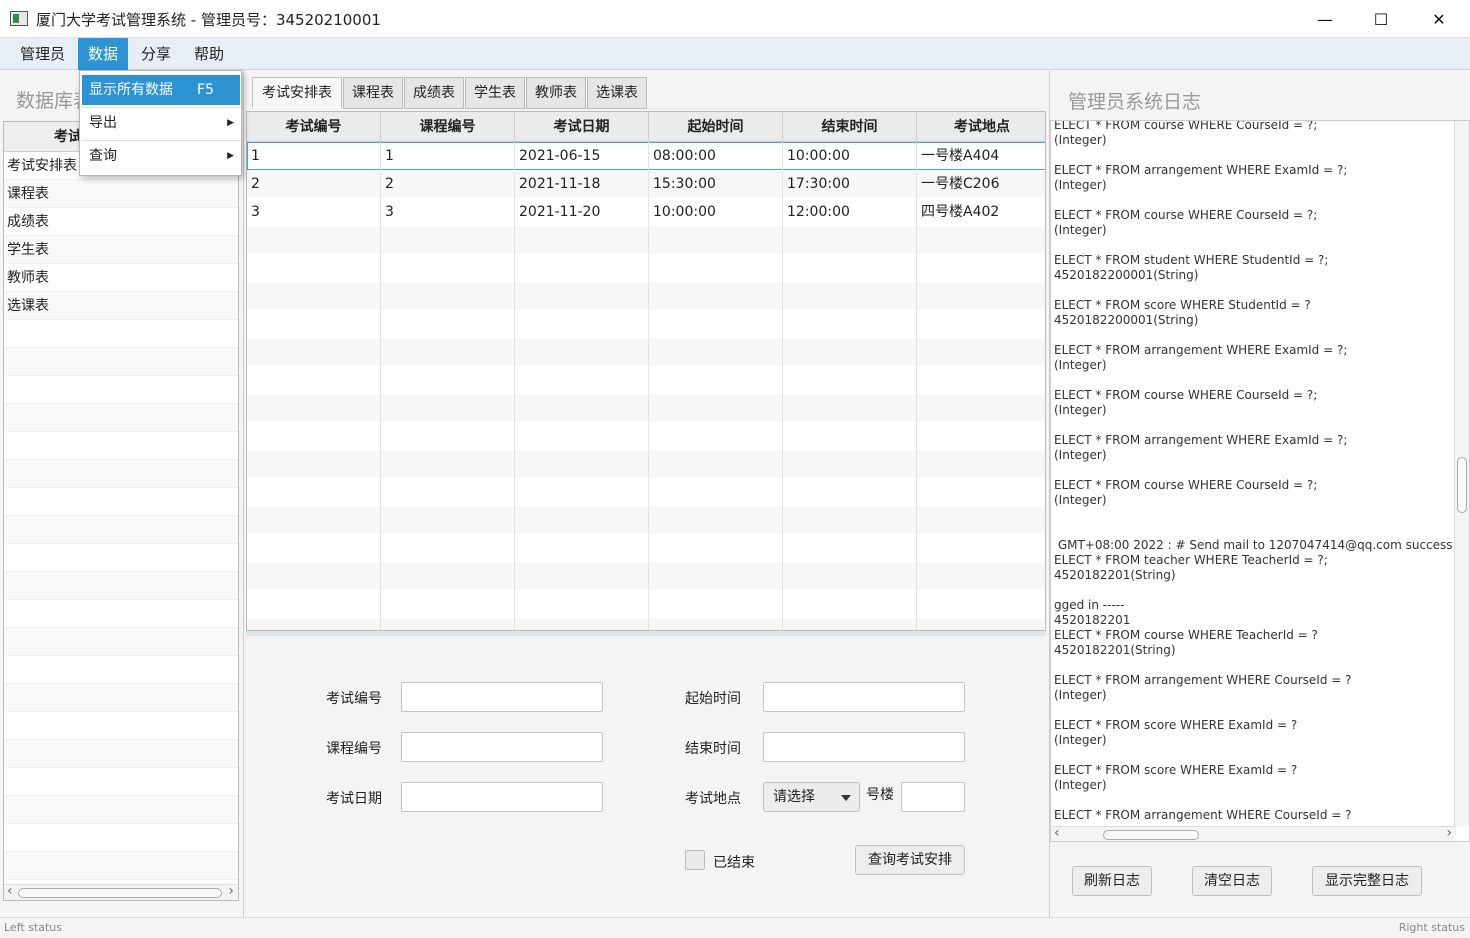 This screenshot has height=938, width=1470. I want to click on tab-score: 成绩表, so click(434, 93).